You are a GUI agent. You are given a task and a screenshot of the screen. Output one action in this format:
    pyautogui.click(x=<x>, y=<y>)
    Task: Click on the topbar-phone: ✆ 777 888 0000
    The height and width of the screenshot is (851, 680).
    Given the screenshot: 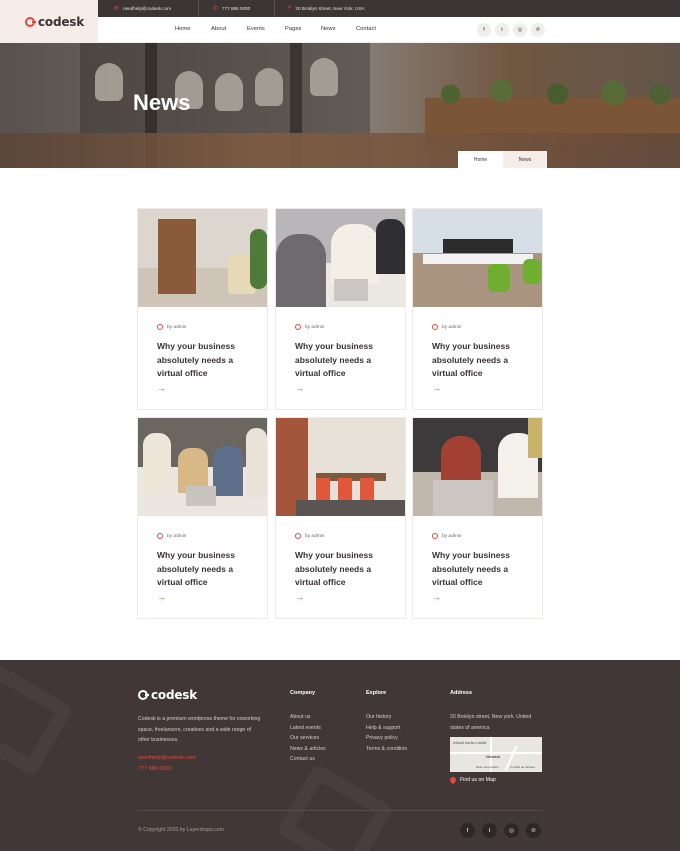 What is the action you would take?
    pyautogui.click(x=231, y=8)
    